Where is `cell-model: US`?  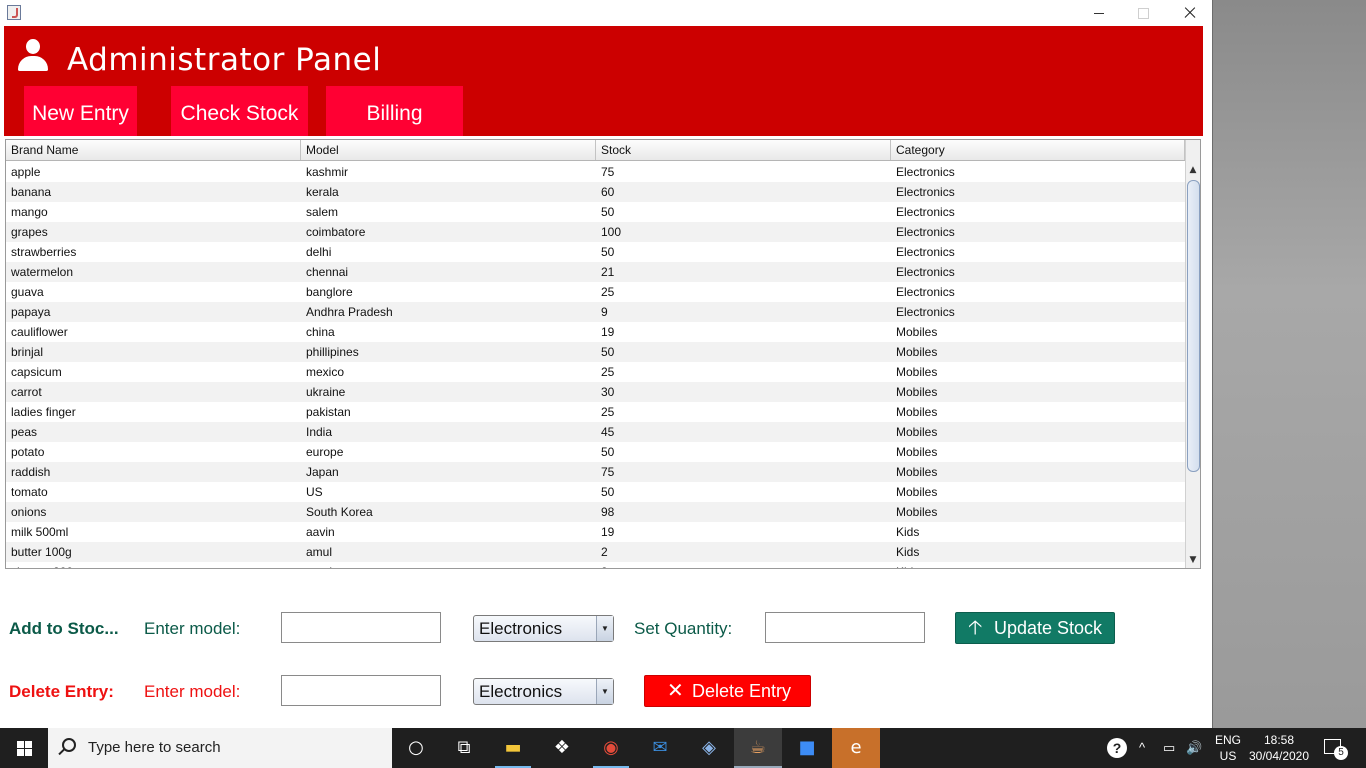 cell-model: US is located at coordinates (448, 492).